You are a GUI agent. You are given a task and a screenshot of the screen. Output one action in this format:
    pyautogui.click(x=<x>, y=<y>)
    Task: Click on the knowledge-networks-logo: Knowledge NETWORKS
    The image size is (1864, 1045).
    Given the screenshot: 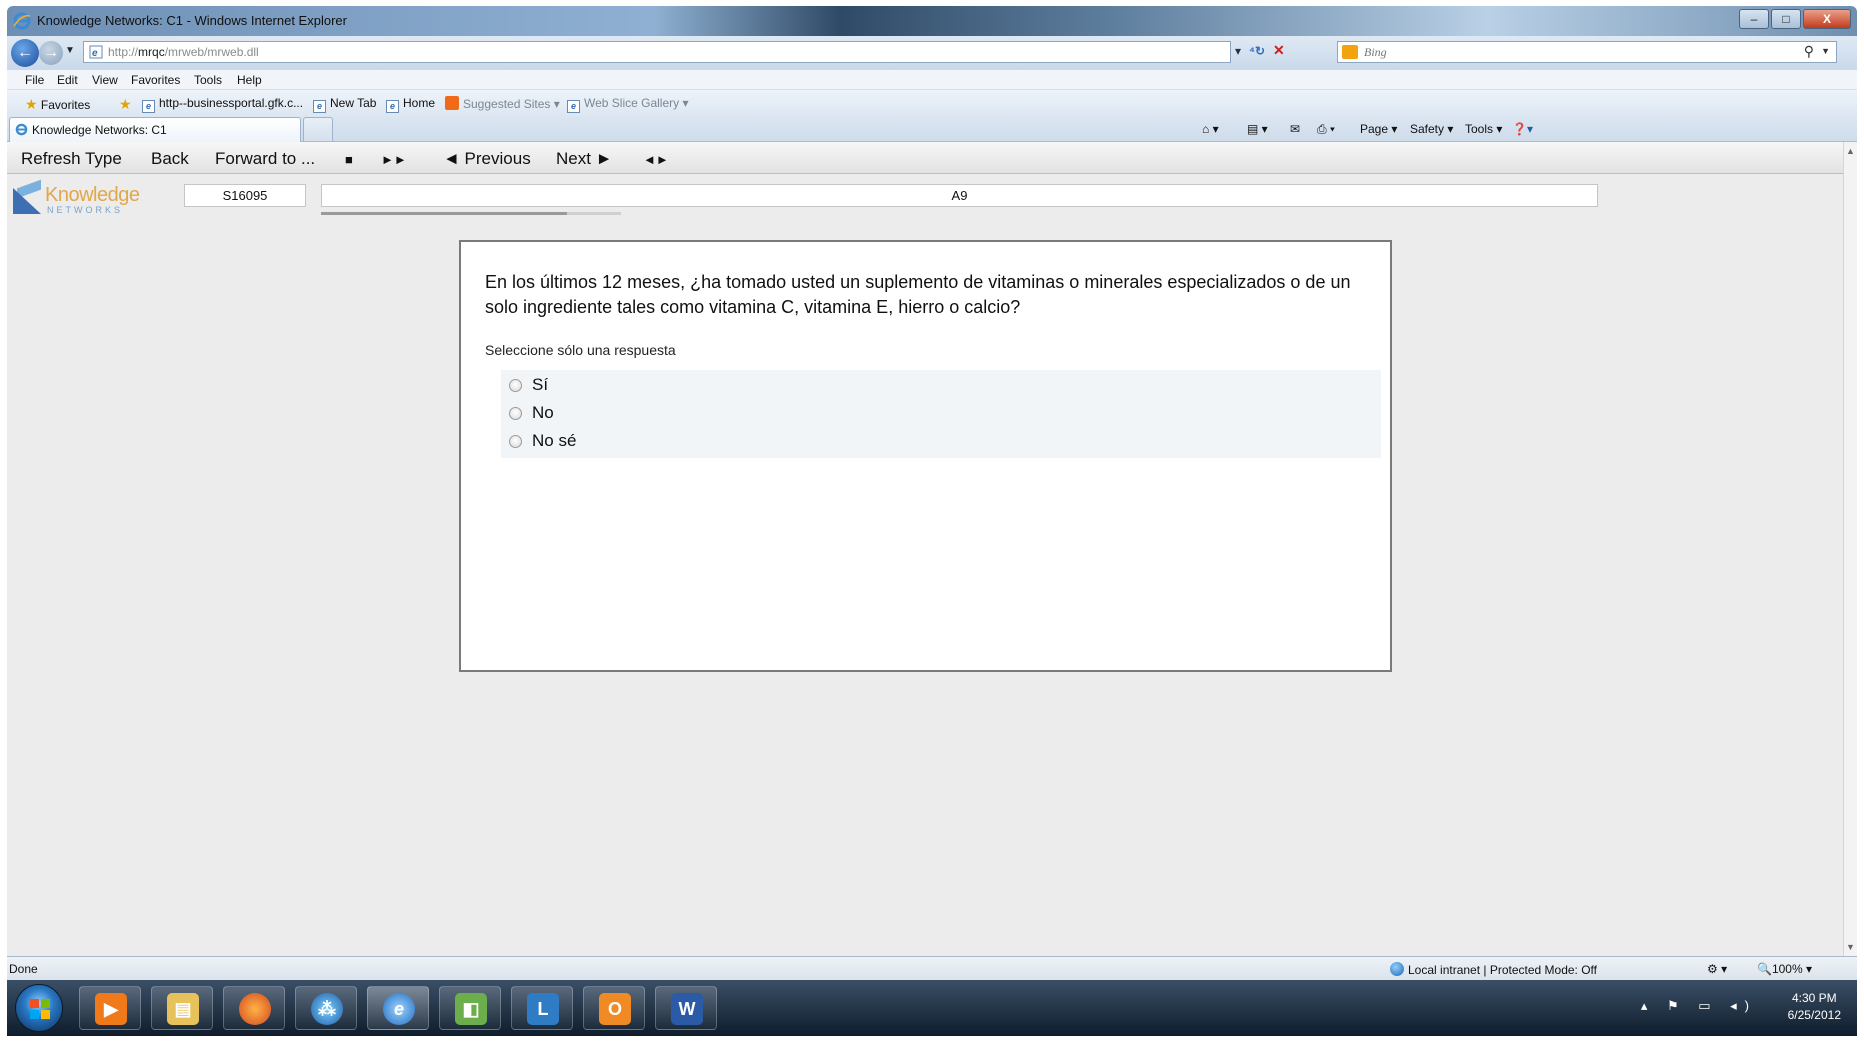 What is the action you would take?
    pyautogui.click(x=88, y=198)
    